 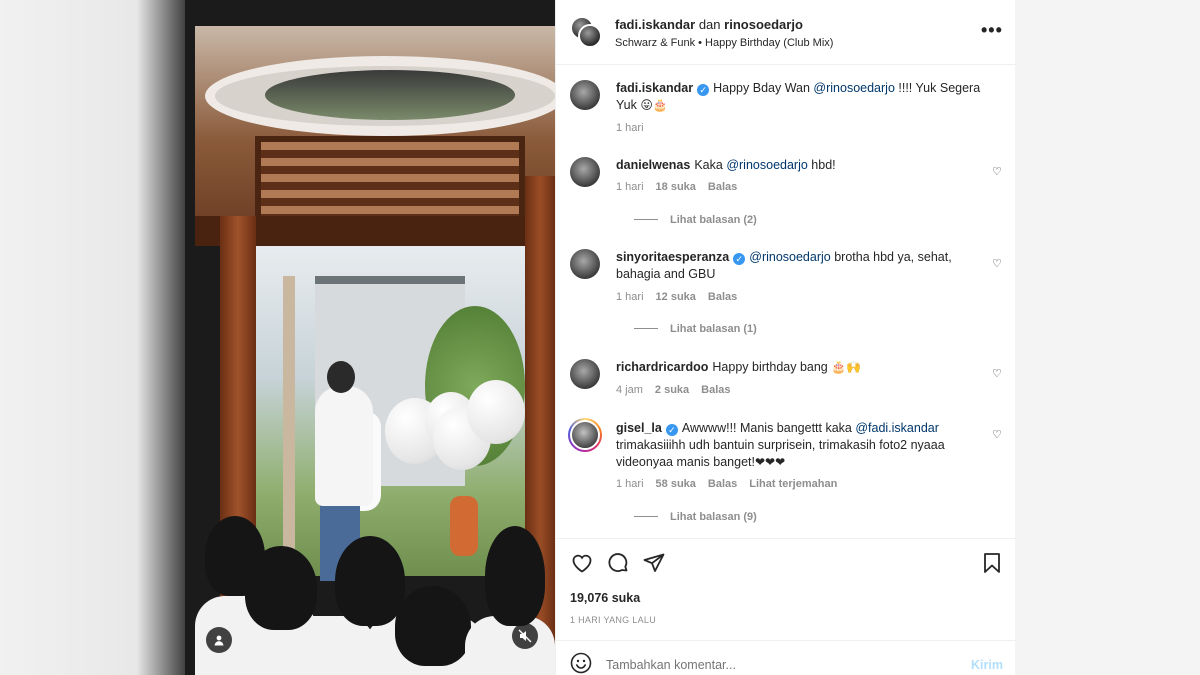 I want to click on comment-composer: Kirim, so click(x=786, y=657).